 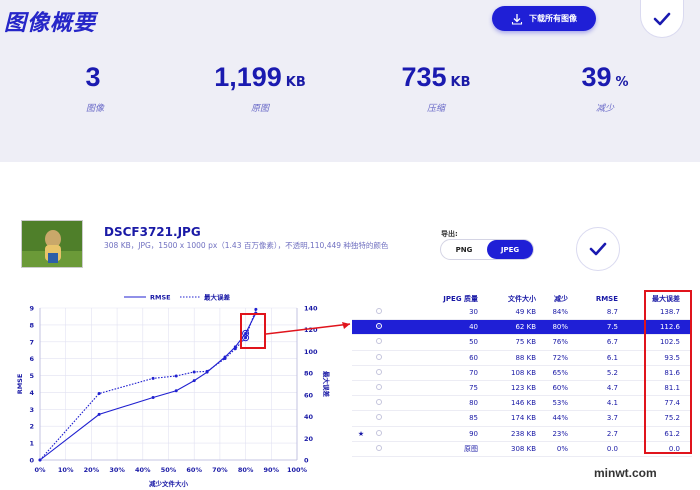 I want to click on table-row: 75 123 KB 60% 4.7 81.1, so click(x=522, y=389).